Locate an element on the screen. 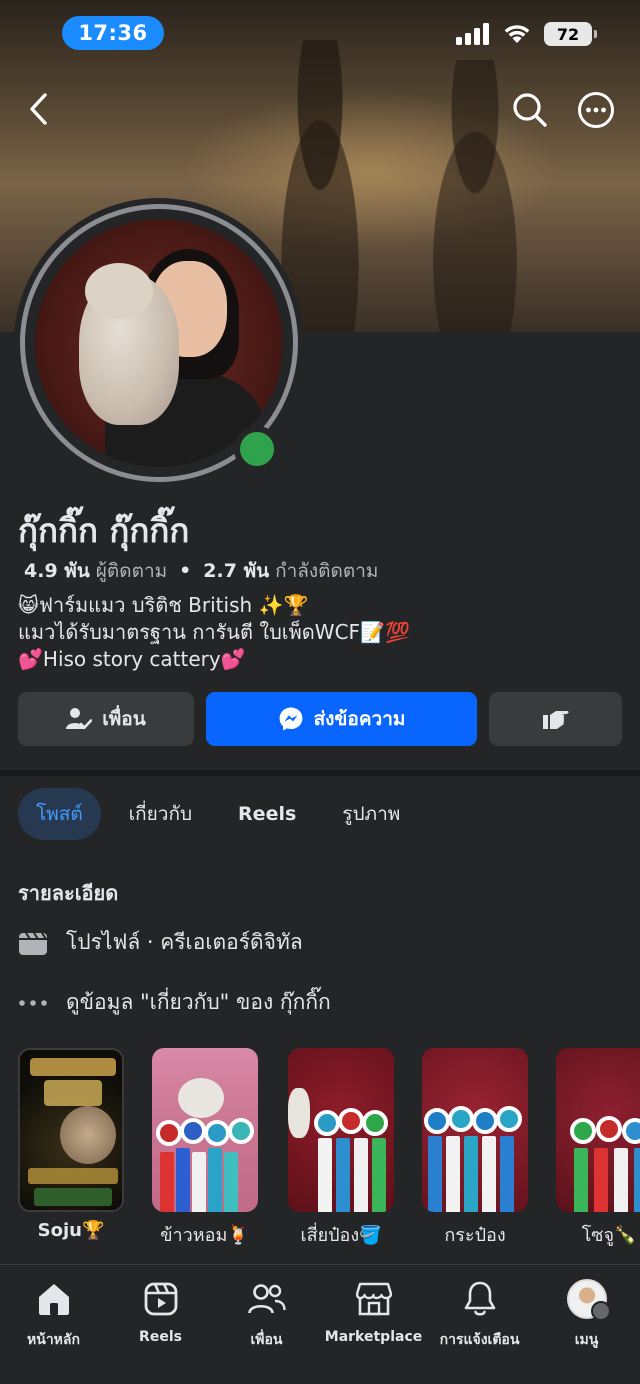 The height and width of the screenshot is (1384, 640). more-options-button is located at coordinates (596, 110).